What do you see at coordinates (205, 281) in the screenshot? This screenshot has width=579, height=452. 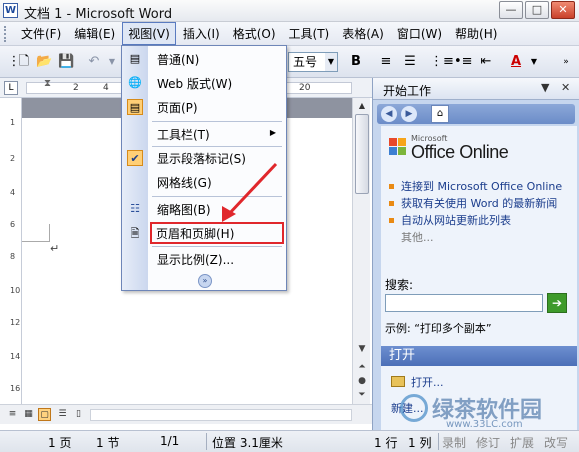 I see `expand-menu-icon: »` at bounding box center [205, 281].